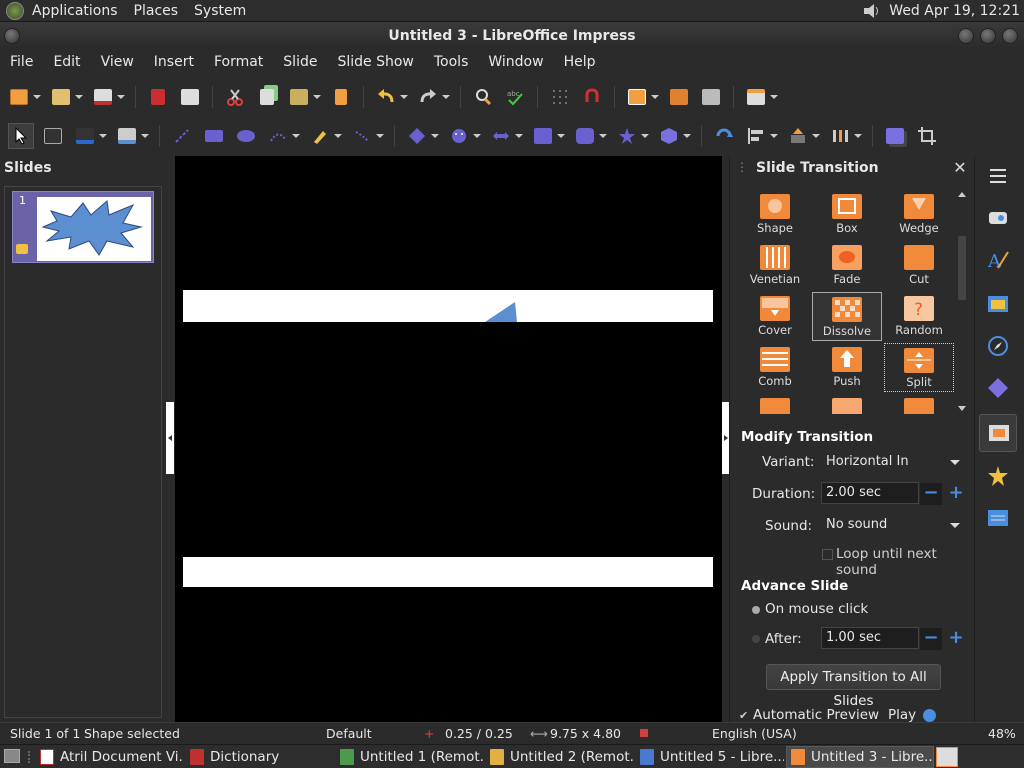 Image resolution: width=1024 pixels, height=768 pixels. I want to click on cut-icon, so click(235, 97).